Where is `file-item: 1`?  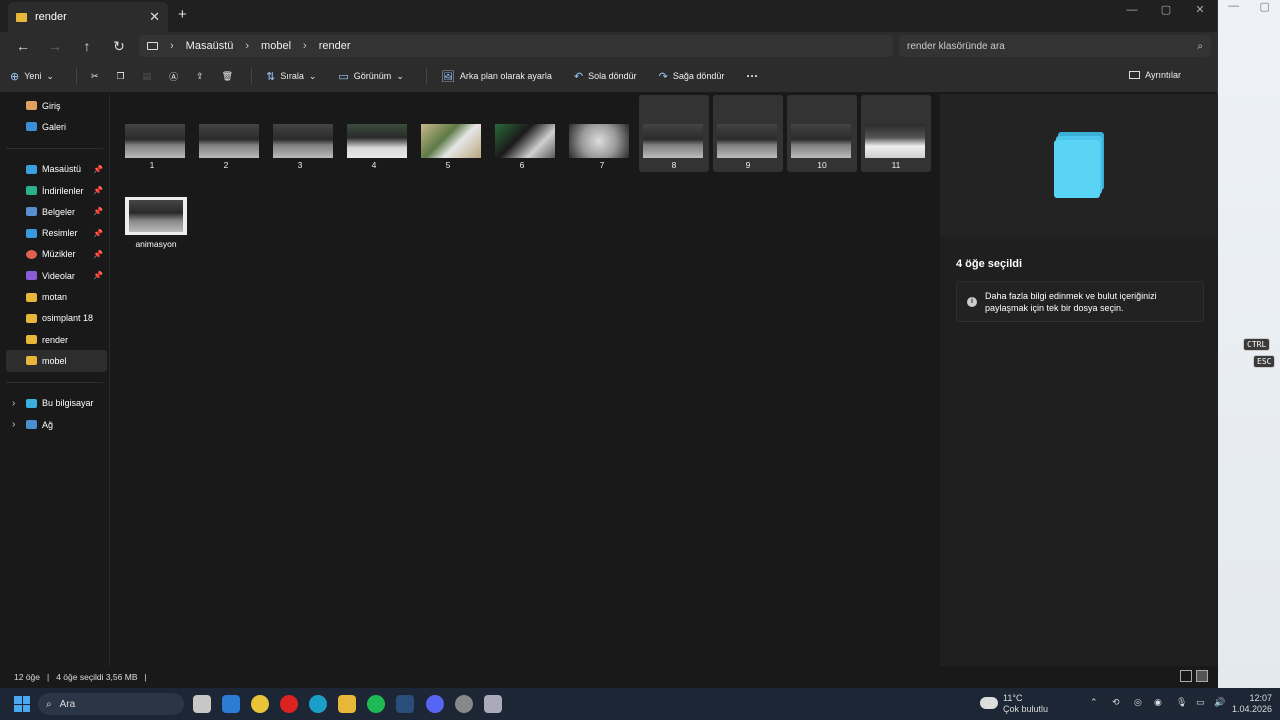
file-item: 1 is located at coordinates (152, 133).